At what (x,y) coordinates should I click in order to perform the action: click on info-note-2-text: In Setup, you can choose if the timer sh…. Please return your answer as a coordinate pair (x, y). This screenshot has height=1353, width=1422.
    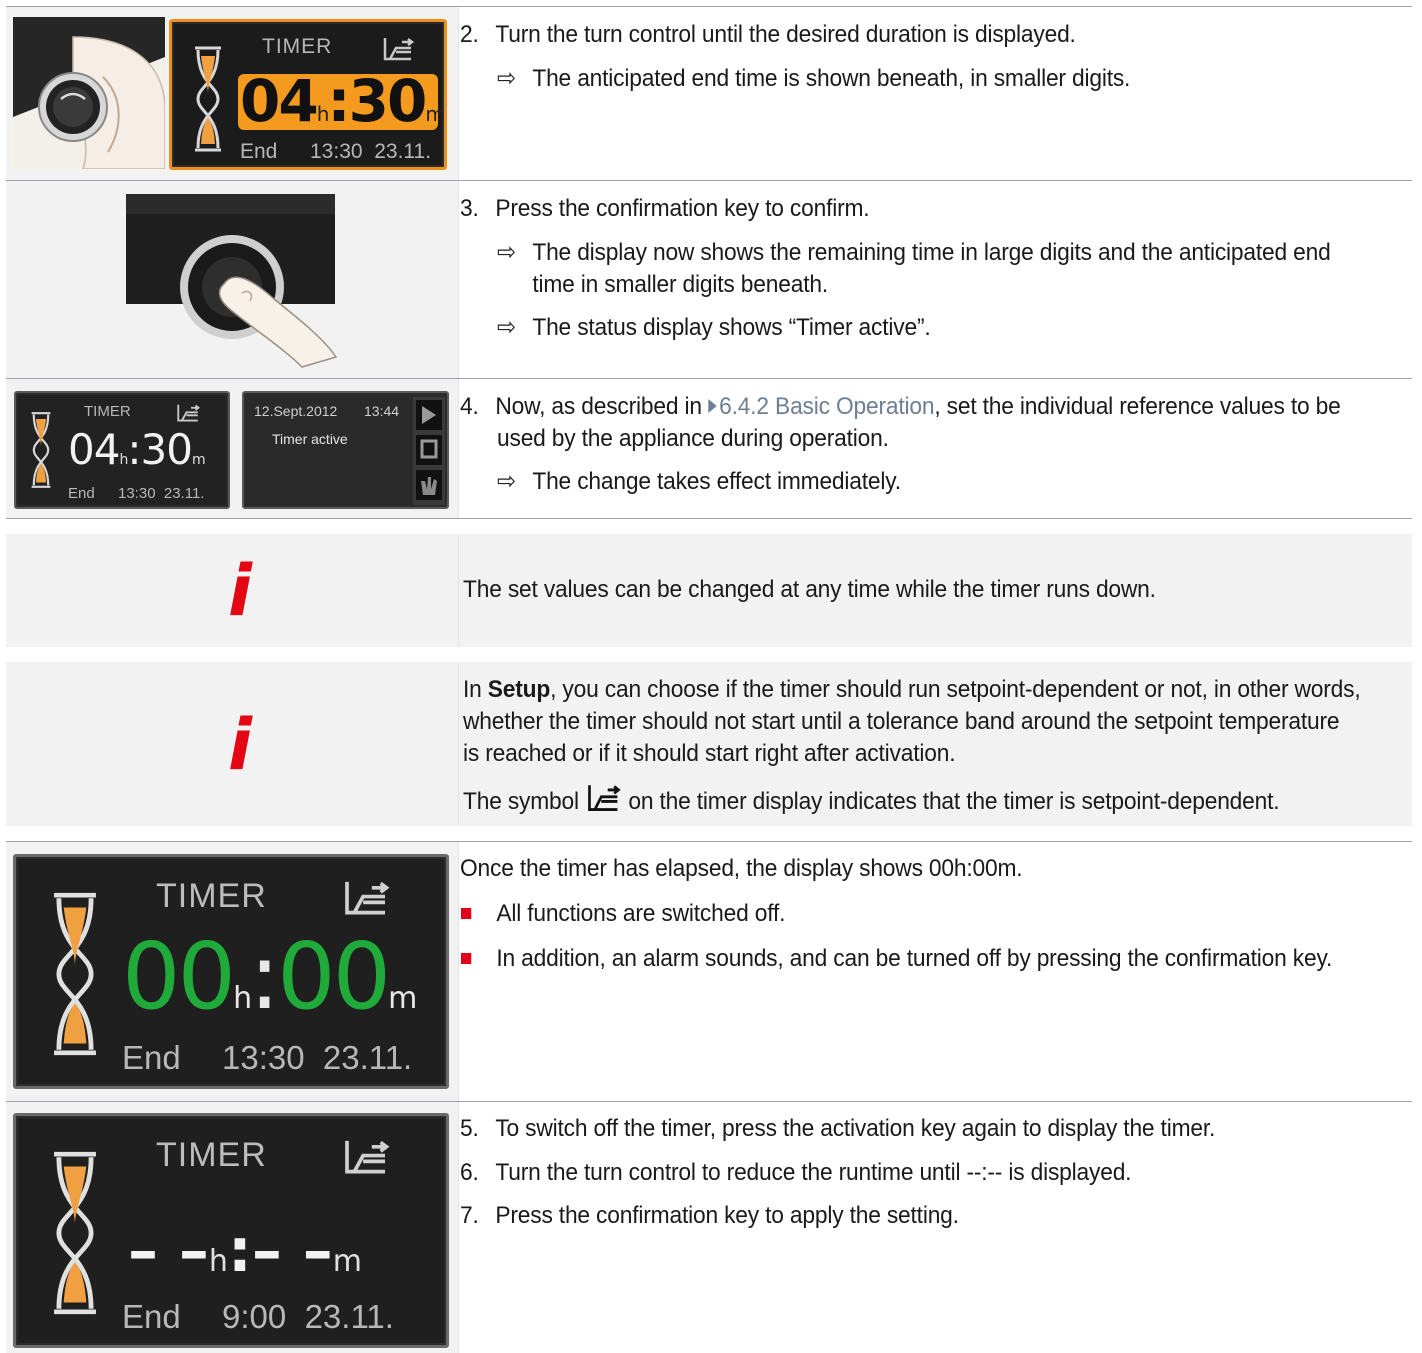
    Looking at the image, I should click on (935, 744).